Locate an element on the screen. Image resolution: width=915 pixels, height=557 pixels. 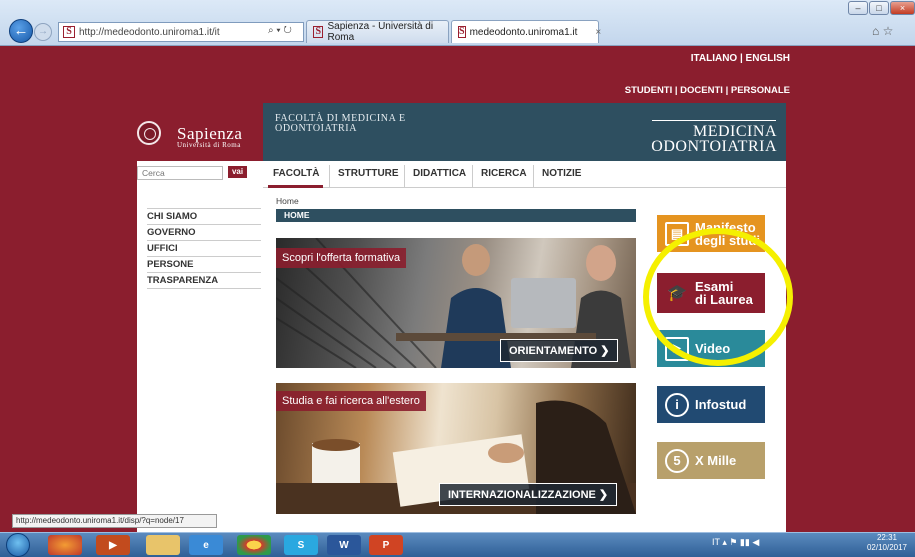
tab-close-icon: × is located at coordinates (598, 32).